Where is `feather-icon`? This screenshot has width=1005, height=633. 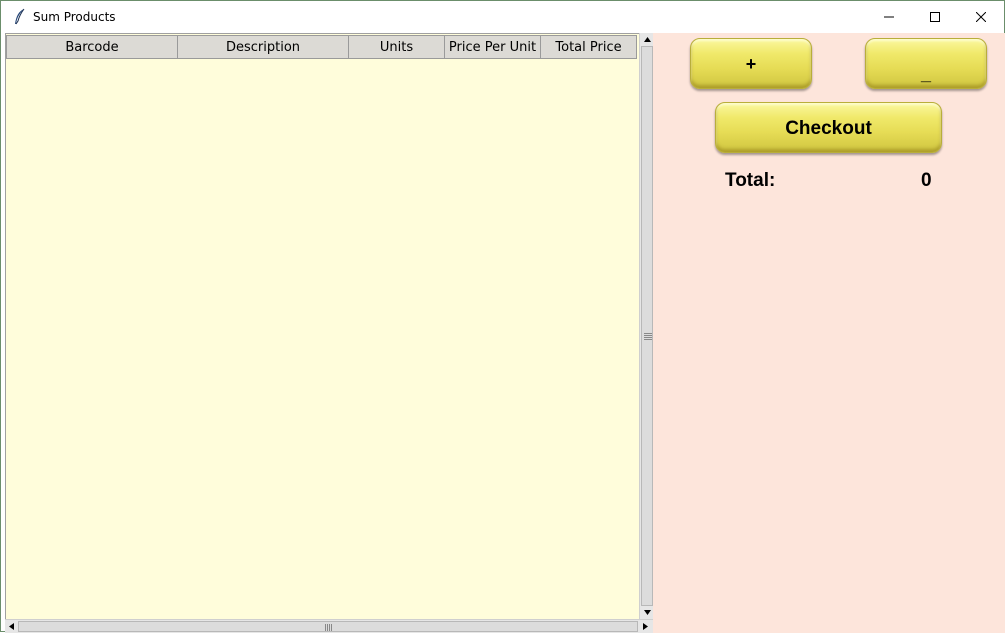 feather-icon is located at coordinates (19, 17).